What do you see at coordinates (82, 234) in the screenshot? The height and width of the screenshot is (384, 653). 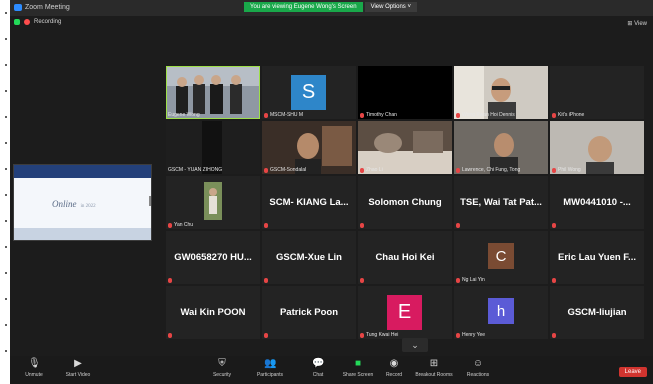 I see `thumbnail-base` at bounding box center [82, 234].